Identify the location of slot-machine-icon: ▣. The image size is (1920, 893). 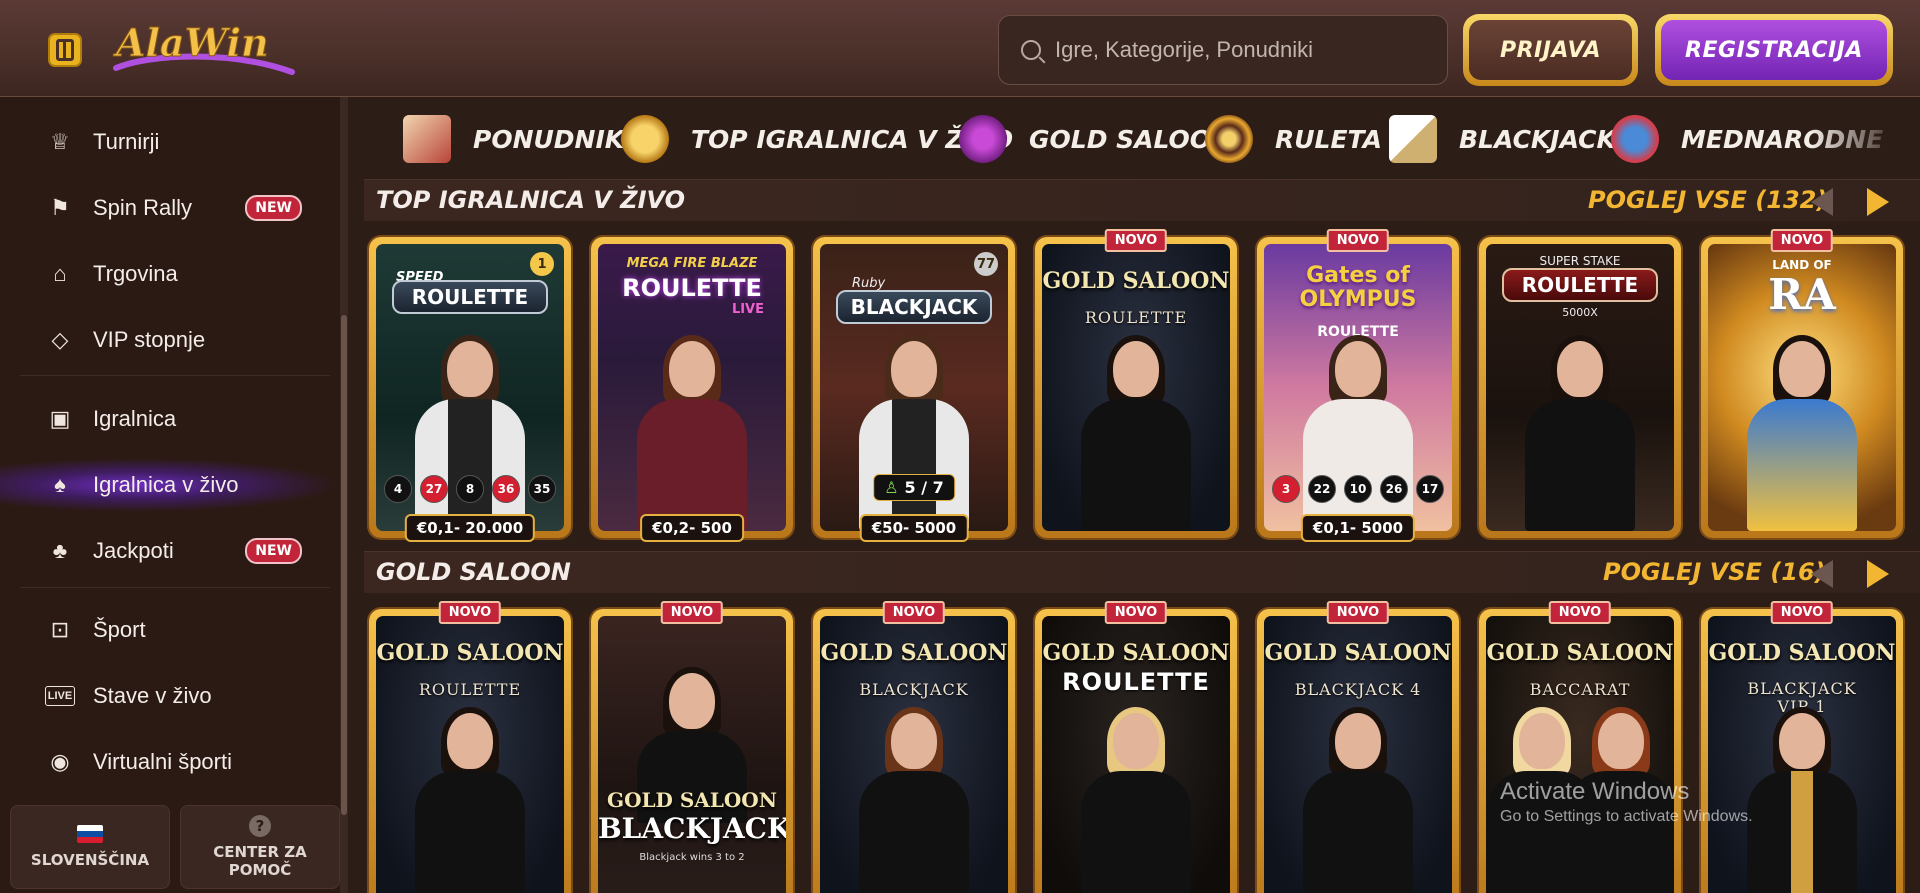
(60, 418).